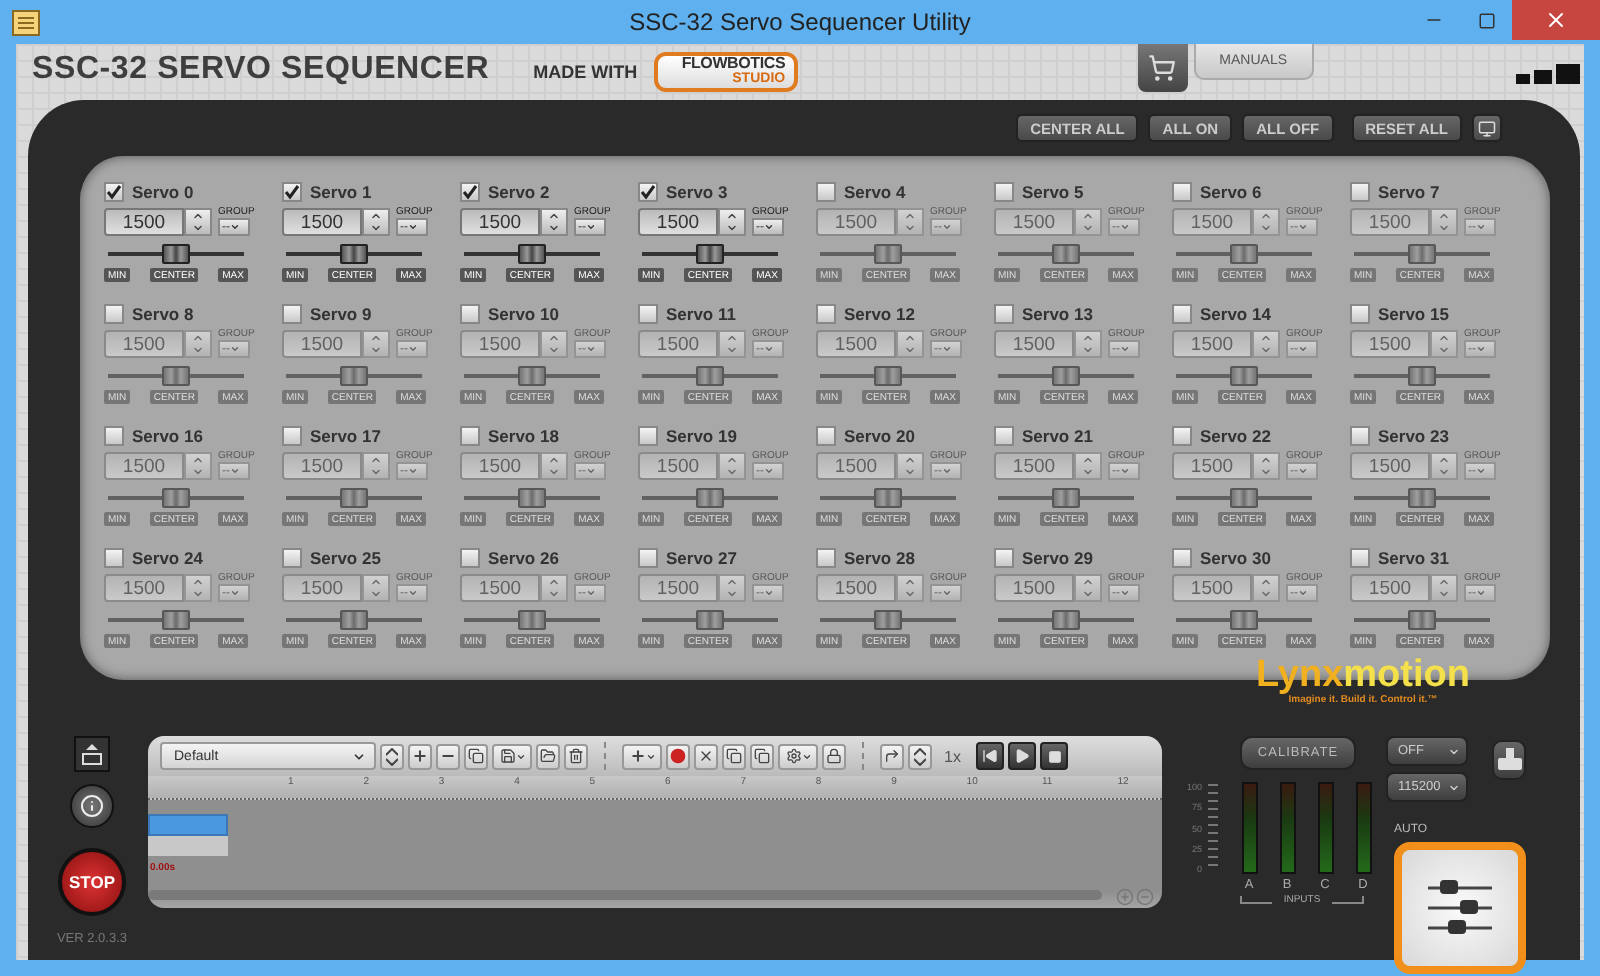  What do you see at coordinates (678, 756) in the screenshot?
I see `record-button` at bounding box center [678, 756].